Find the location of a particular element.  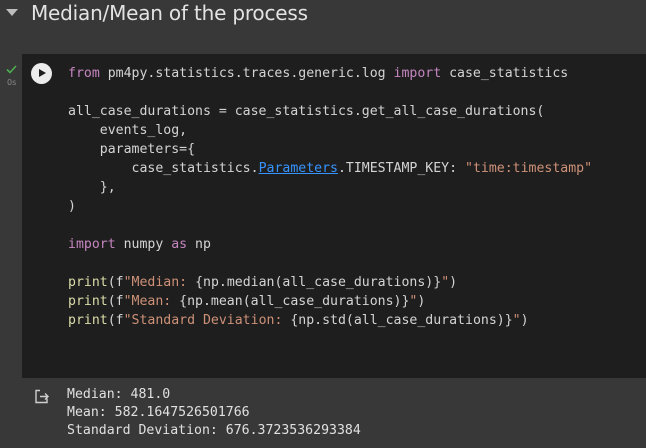

output-icon is located at coordinates (42, 396).